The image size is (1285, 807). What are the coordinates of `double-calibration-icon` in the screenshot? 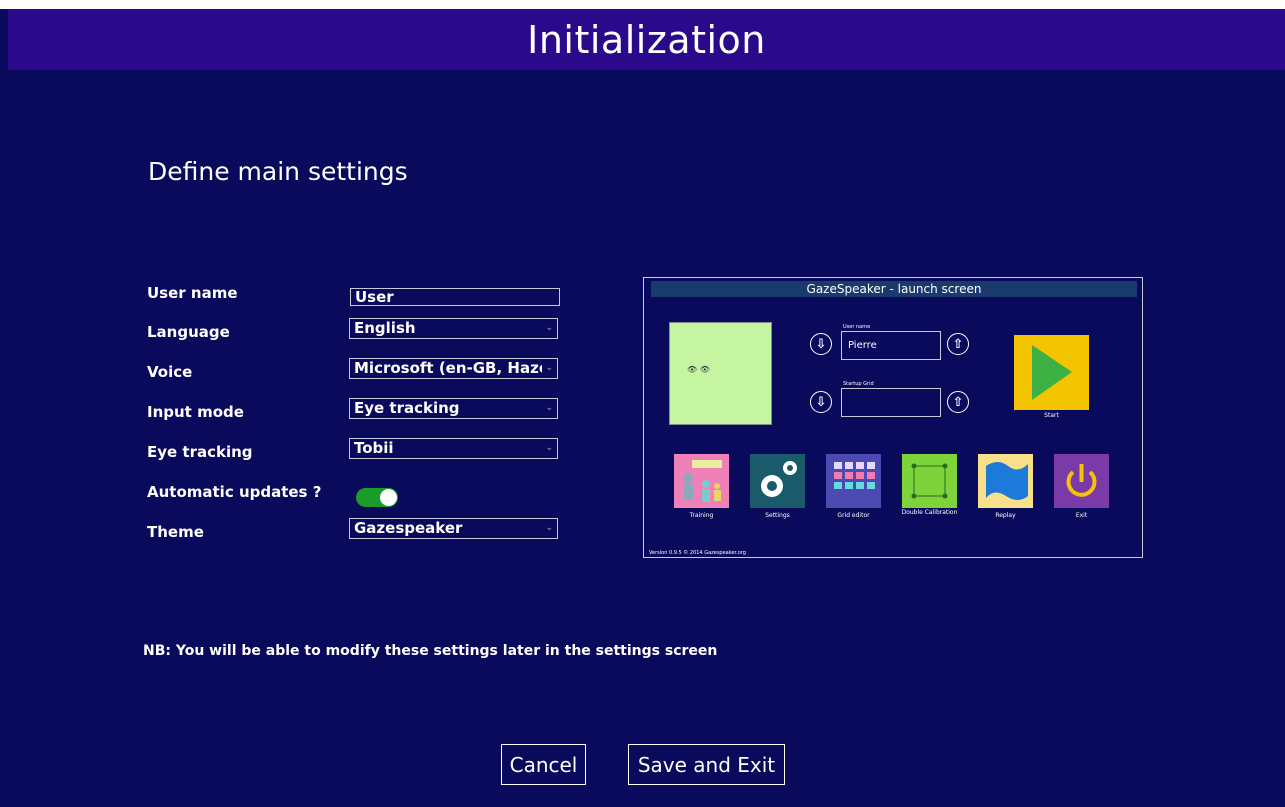 It's located at (929, 481).